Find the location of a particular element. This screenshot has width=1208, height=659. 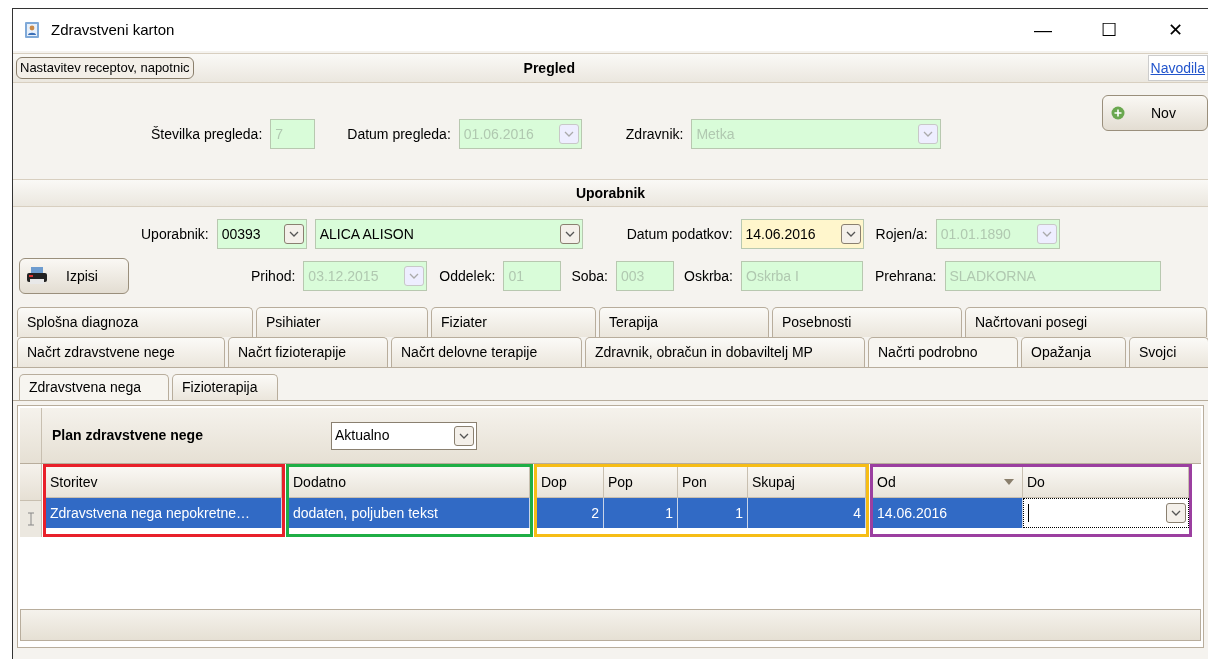

tab: Opažanja is located at coordinates (1073, 352).